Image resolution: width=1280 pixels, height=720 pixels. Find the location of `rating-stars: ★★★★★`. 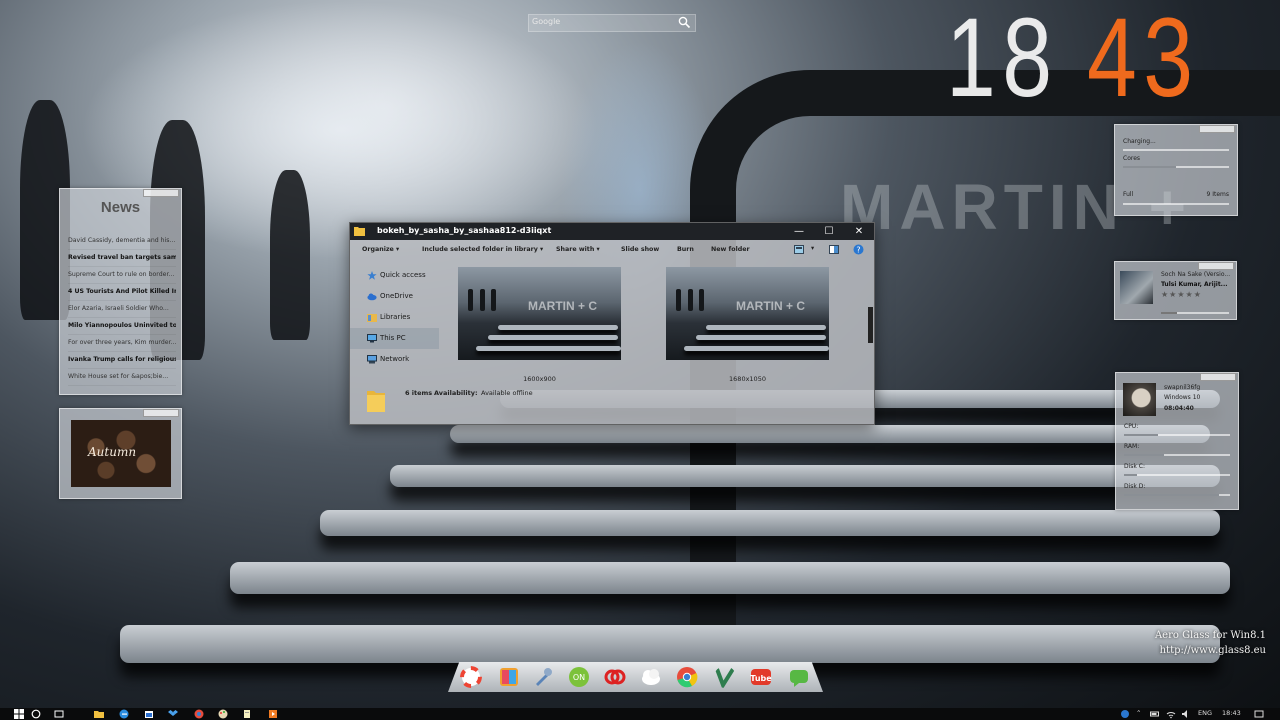

rating-stars: ★★★★★ is located at coordinates (1181, 294).